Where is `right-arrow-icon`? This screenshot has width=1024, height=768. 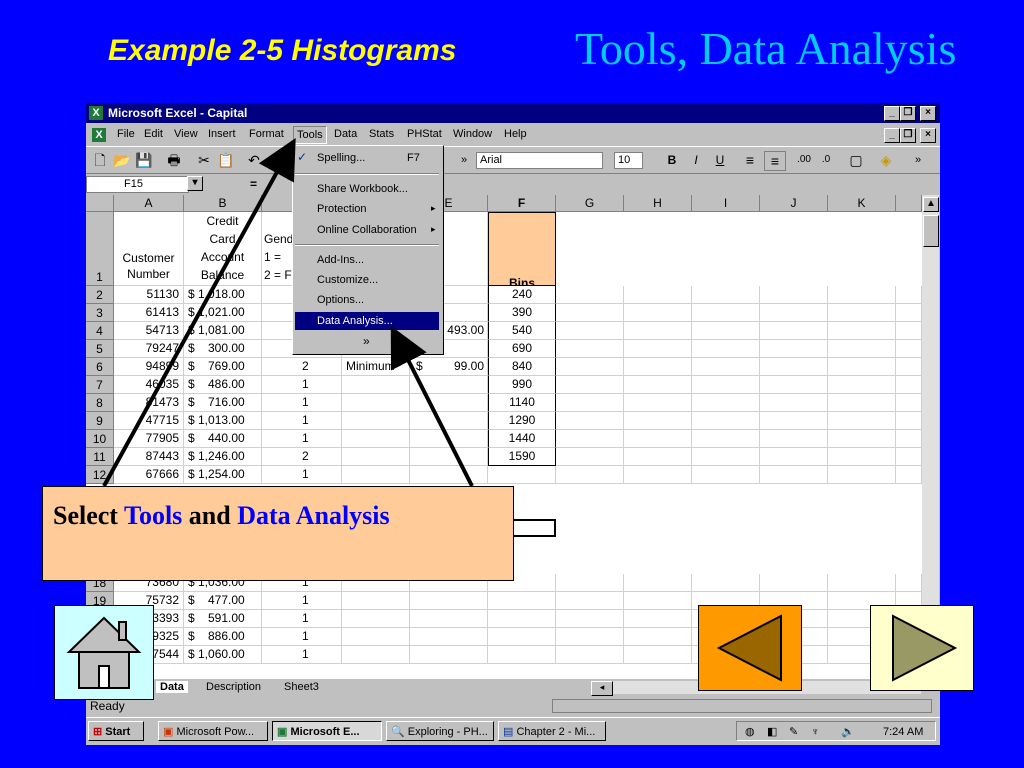 right-arrow-icon is located at coordinates (925, 648).